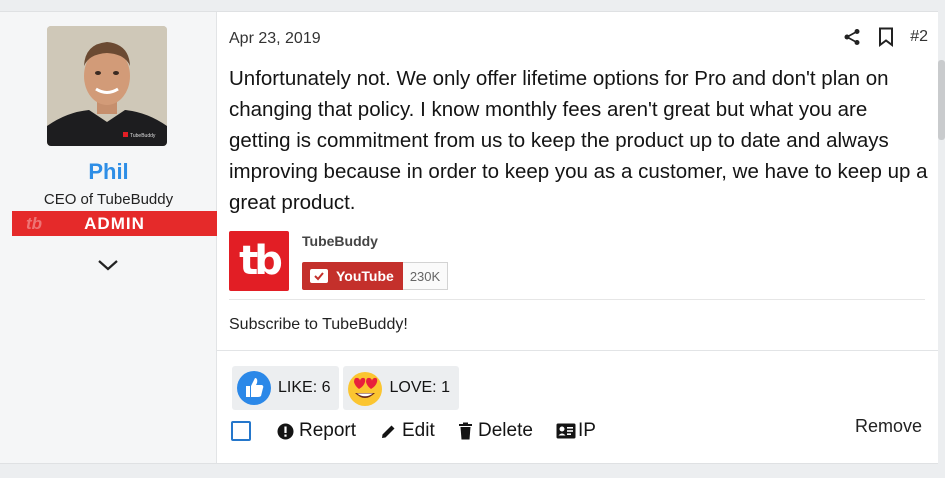 Image resolution: width=945 pixels, height=478 pixels. What do you see at coordinates (318, 324) in the screenshot?
I see `embed-caption: Subscribe to TubeBuddy!` at bounding box center [318, 324].